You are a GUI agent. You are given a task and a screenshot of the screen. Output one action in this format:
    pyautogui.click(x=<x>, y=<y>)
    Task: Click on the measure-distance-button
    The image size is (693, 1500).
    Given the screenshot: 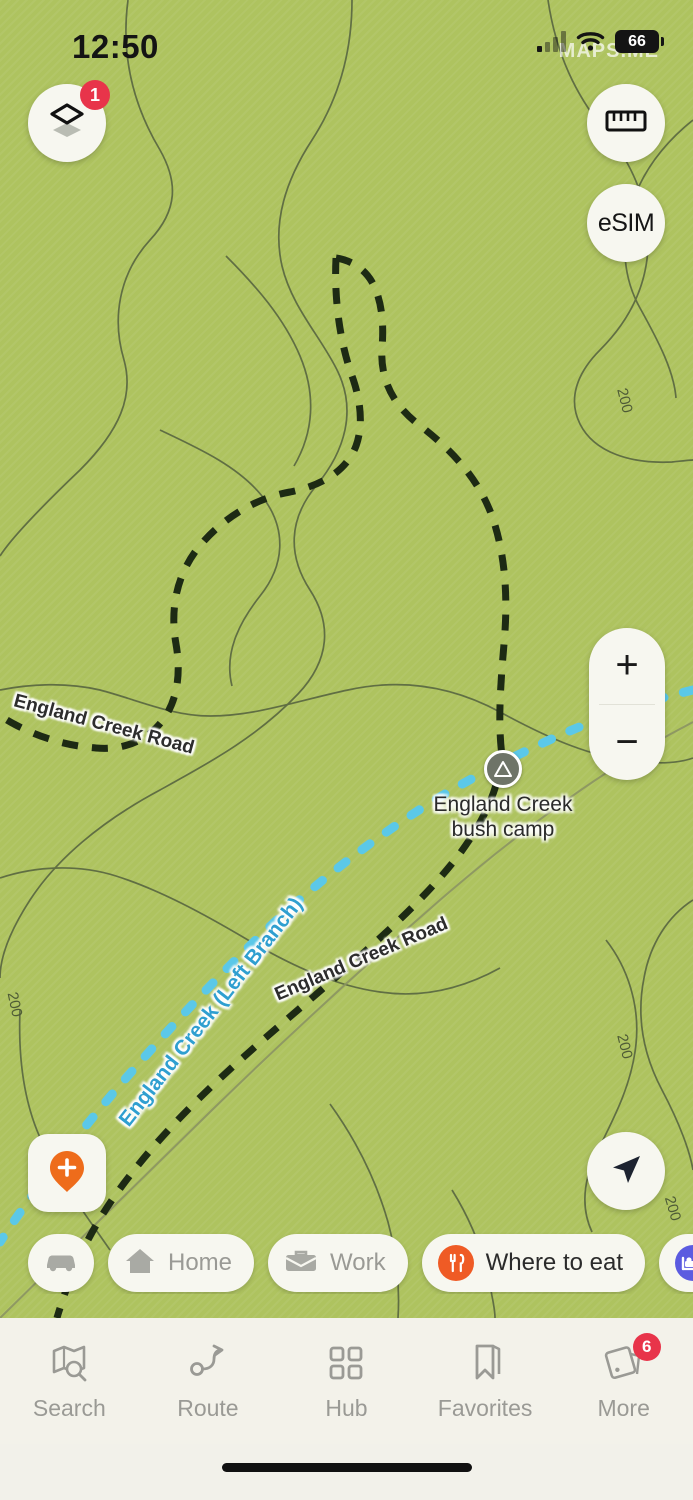 What is the action you would take?
    pyautogui.click(x=626, y=123)
    